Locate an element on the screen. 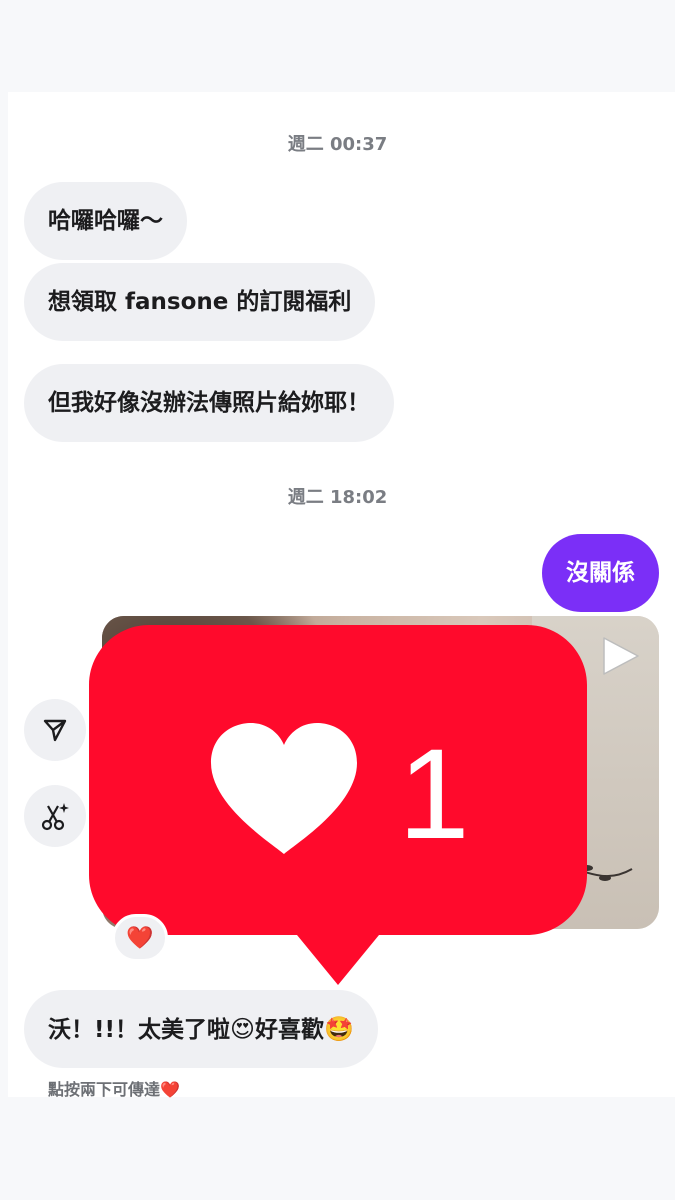 The height and width of the screenshot is (1200, 675). timestamp: 週二 18:02 is located at coordinates (337, 497).